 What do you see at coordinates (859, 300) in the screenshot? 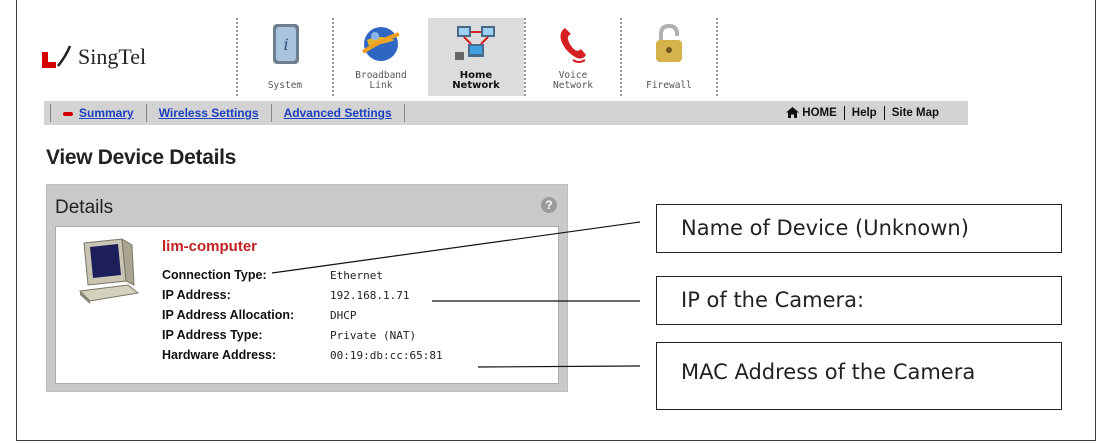
I see `callout-camera-ip: IP of the Camera:` at bounding box center [859, 300].